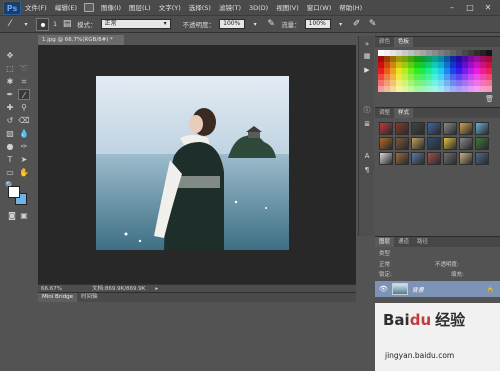  I want to click on tab-swatches: 色板, so click(404, 42).